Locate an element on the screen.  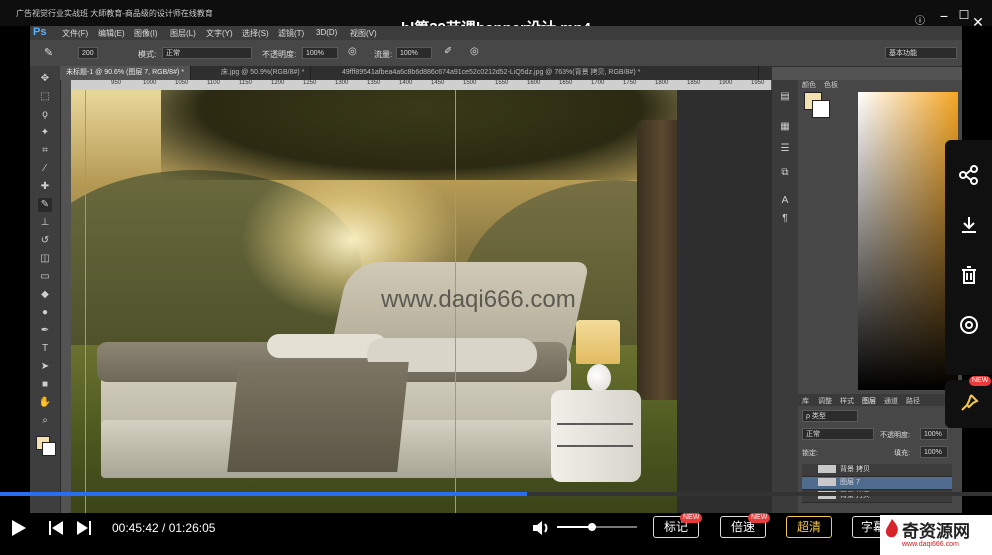
ruler-tick: 1300 is located at coordinates (342, 83).